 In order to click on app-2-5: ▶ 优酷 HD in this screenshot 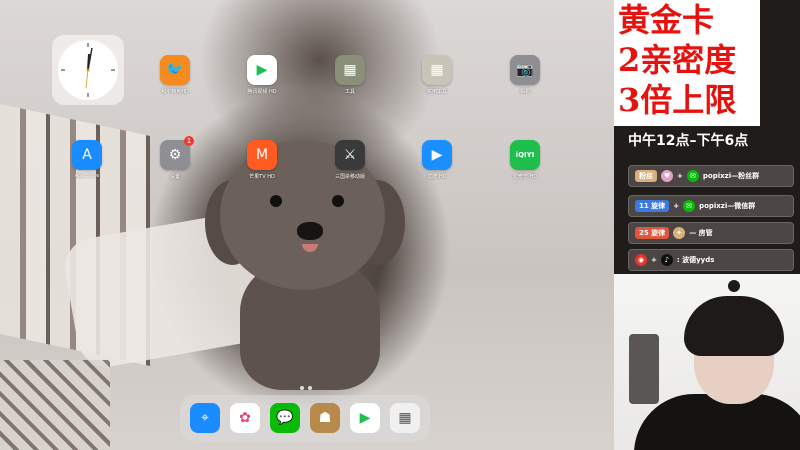, I will do `click(437, 160)`.